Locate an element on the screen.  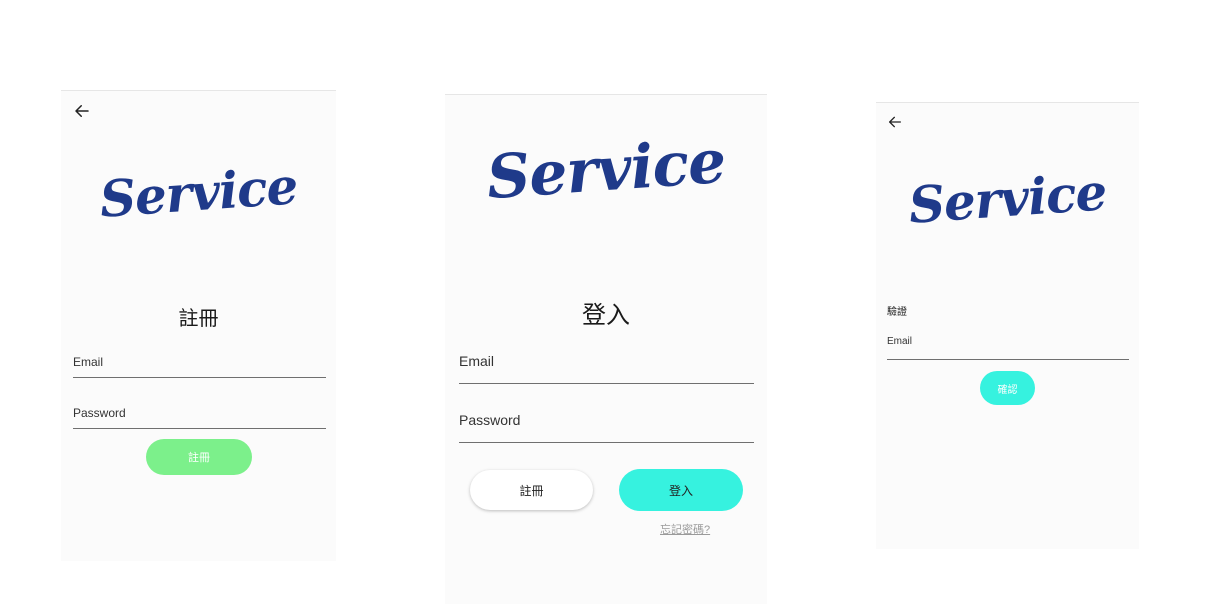
page-title: 註冊 is located at coordinates (198, 319).